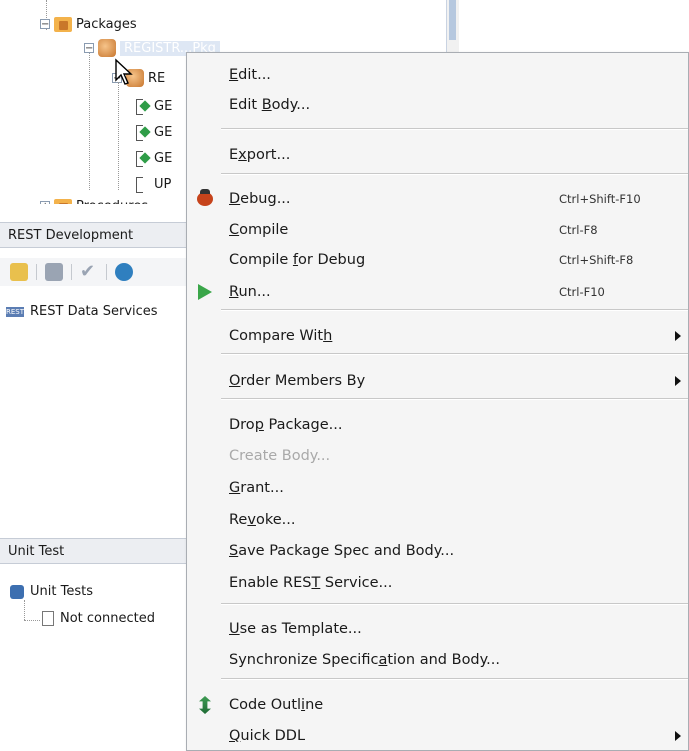 Image resolution: width=689 pixels, height=751 pixels. I want to click on menu-item-code-outline: Code Outline, so click(437, 705).